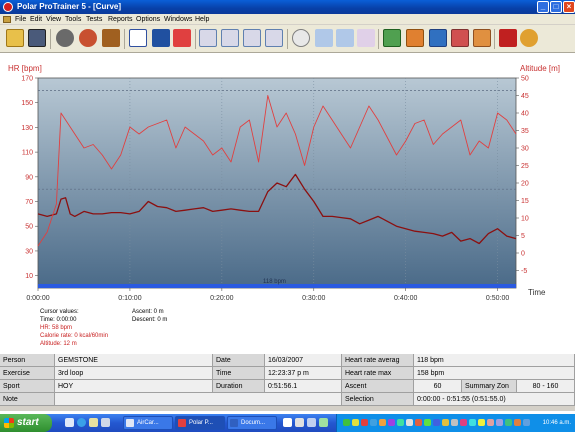 The image size is (575, 432). What do you see at coordinates (274, 38) in the screenshot?
I see `table-icon` at bounding box center [274, 38].